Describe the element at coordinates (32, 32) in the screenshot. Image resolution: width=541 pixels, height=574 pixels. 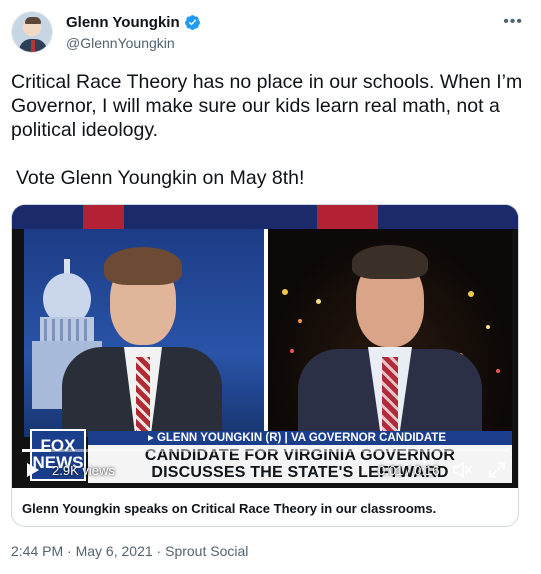
I see `avatar` at that location.